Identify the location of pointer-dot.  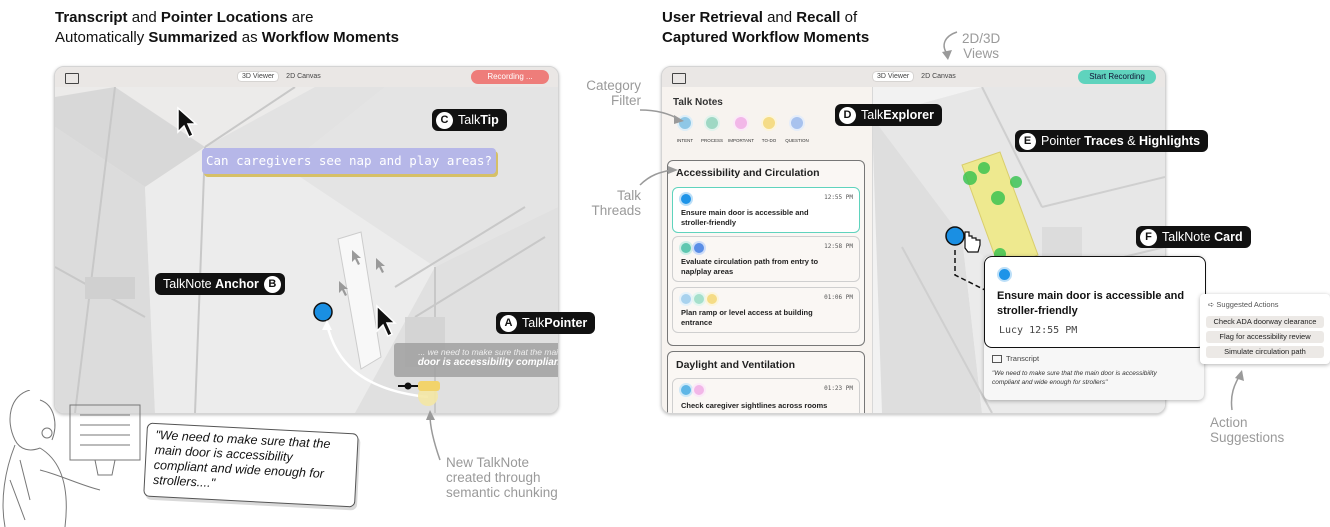
(955, 236).